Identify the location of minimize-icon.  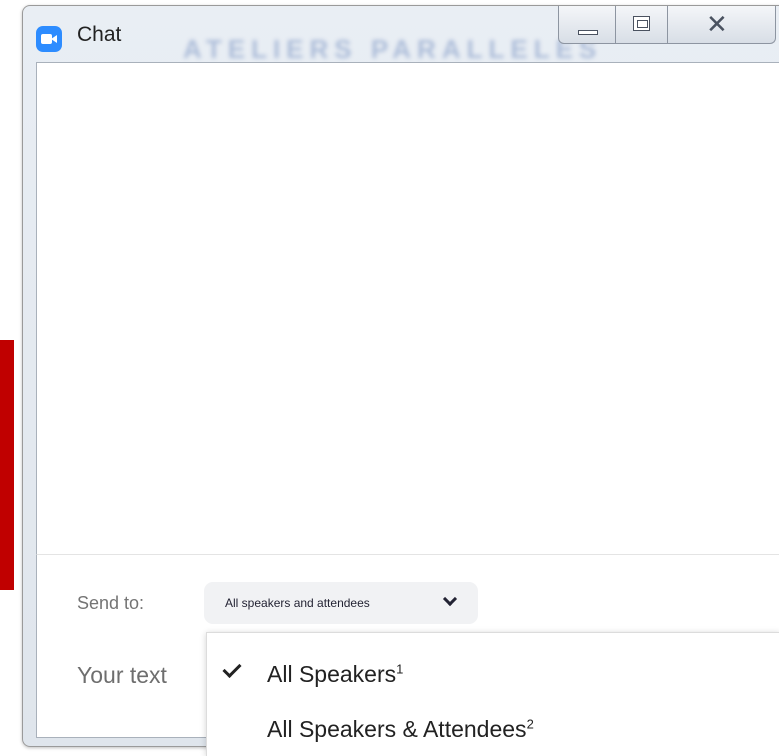
(588, 32).